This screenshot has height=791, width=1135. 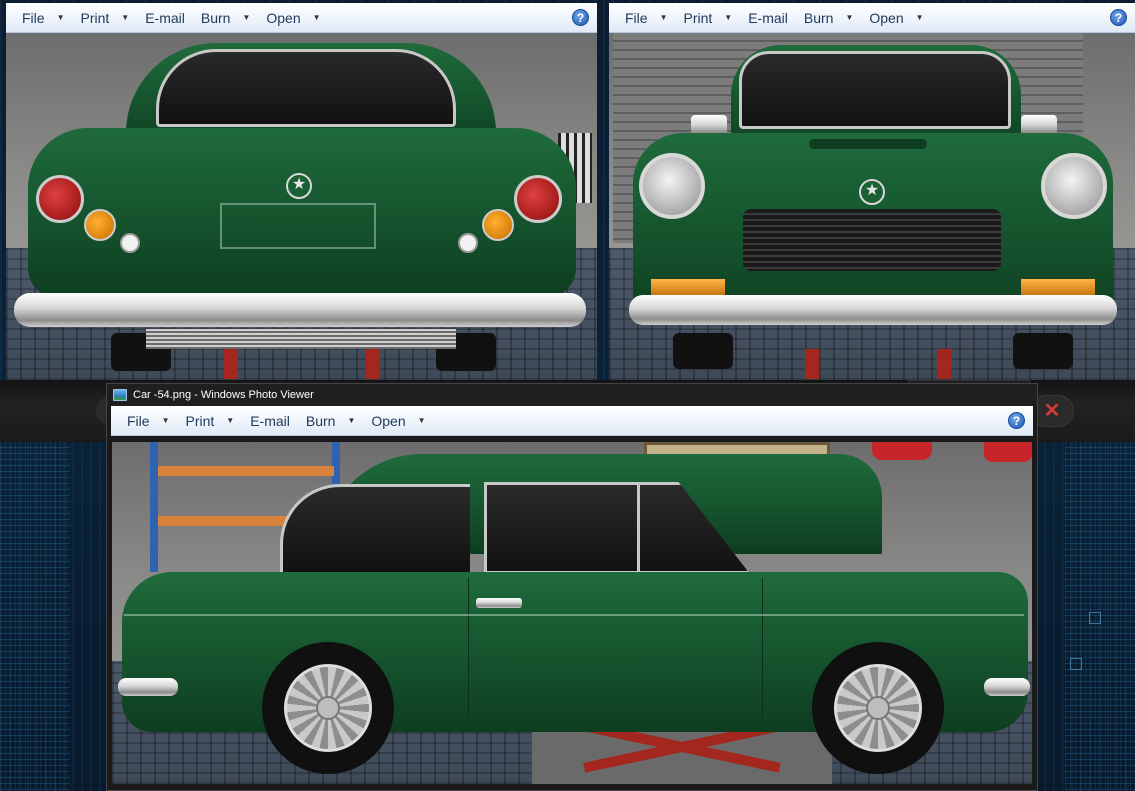 I want to click on front-grille, so click(x=872, y=240).